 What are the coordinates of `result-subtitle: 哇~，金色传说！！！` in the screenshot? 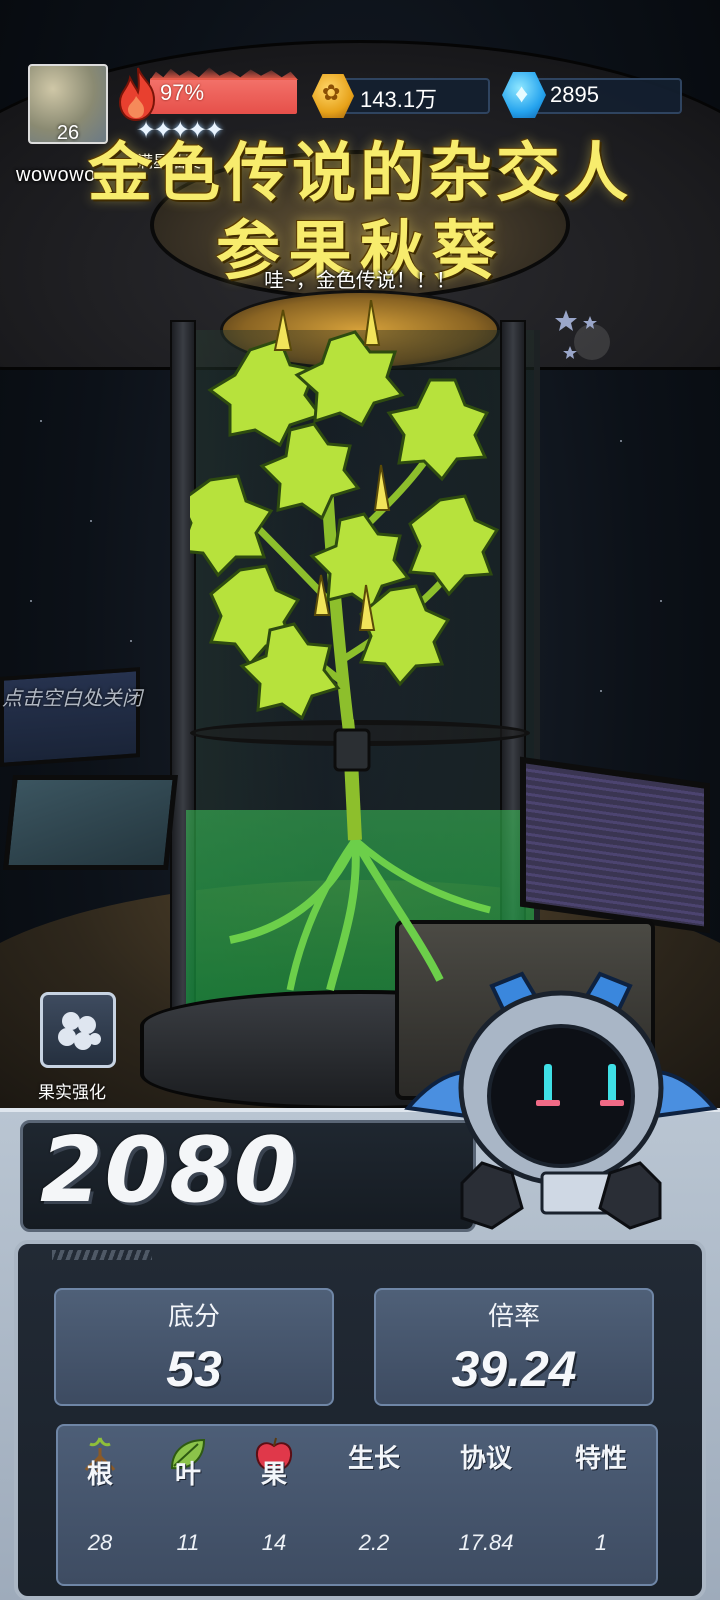 It's located at (360, 281).